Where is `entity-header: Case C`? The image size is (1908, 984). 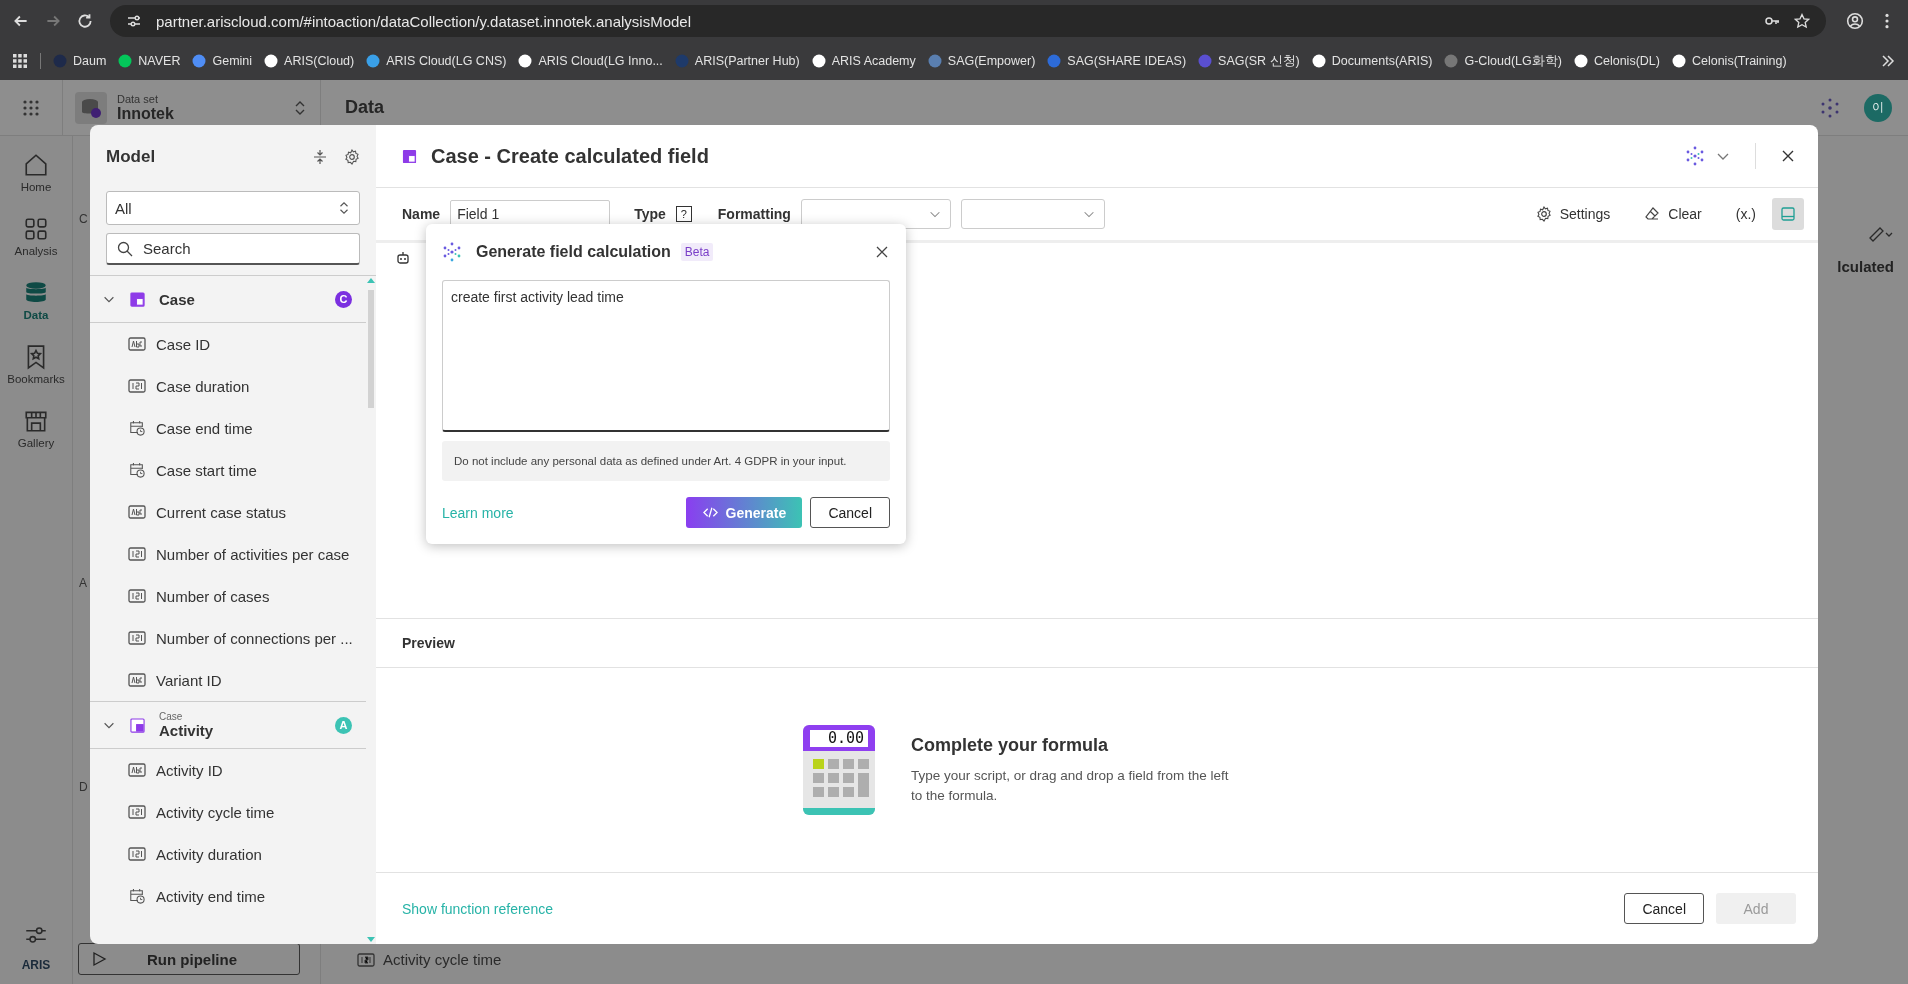 entity-header: Case C is located at coordinates (228, 299).